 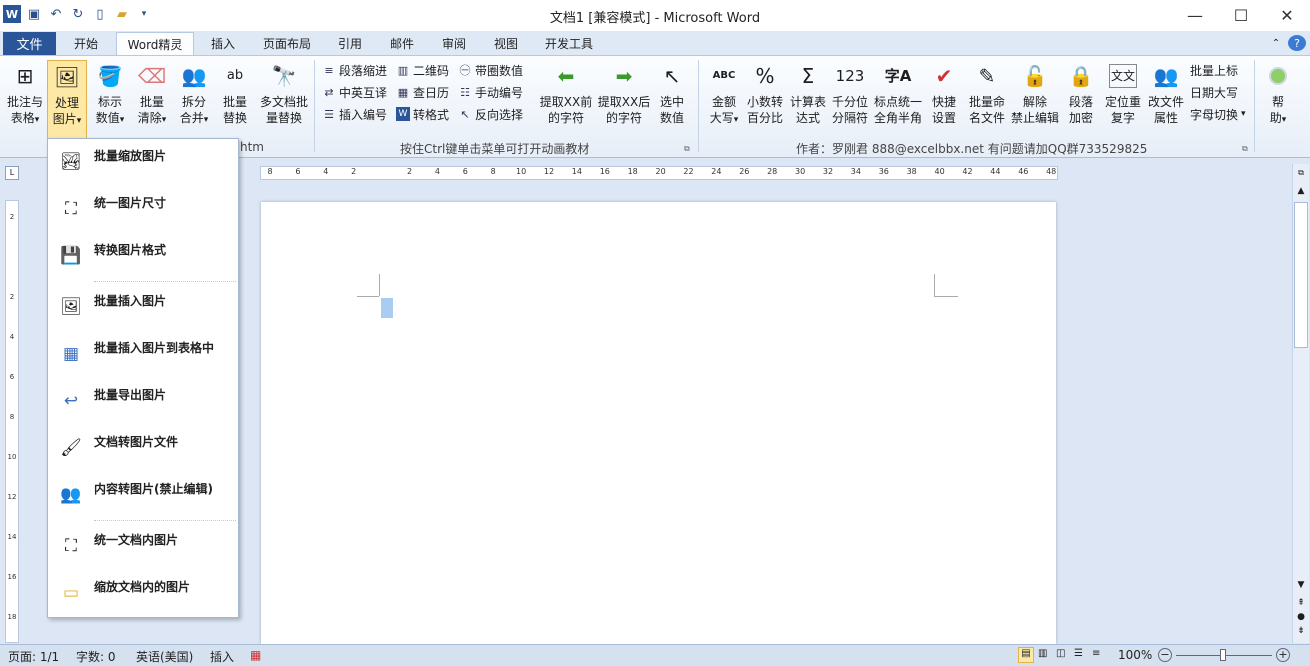 I want to click on button-label: 字母切换, so click(x=1214, y=114).